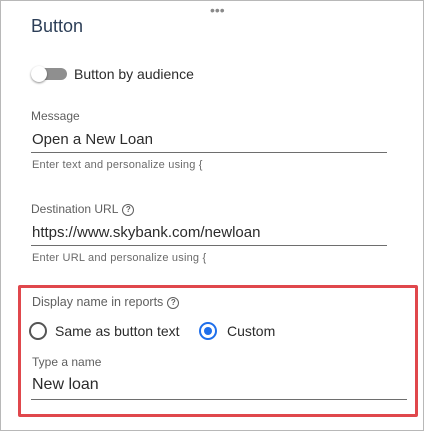 This screenshot has height=431, width=424. I want to click on destination-url-input: https://www.skybank.com/newloan, so click(146, 232).